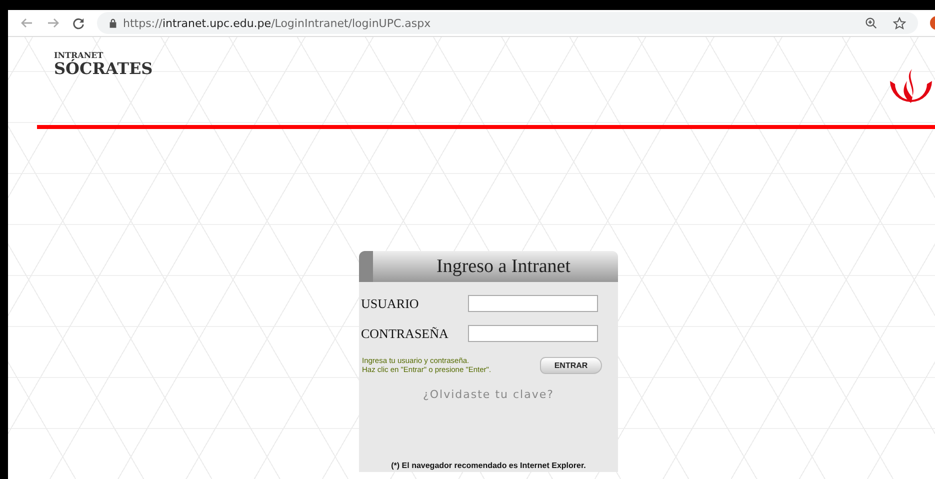 Image resolution: width=935 pixels, height=479 pixels. I want to click on password-field, so click(533, 333).